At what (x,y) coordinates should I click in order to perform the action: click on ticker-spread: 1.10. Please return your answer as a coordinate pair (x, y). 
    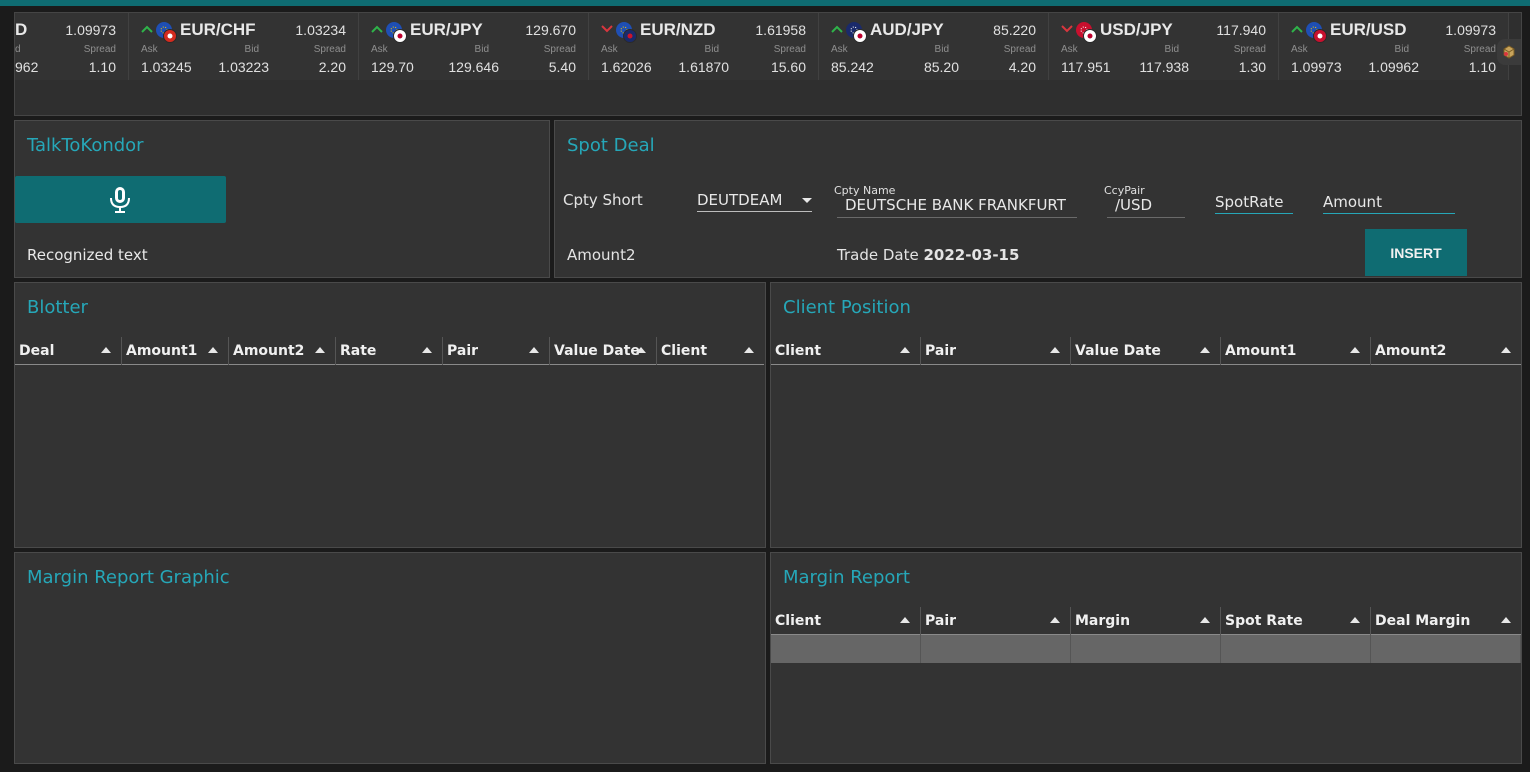
    Looking at the image, I should click on (102, 67).